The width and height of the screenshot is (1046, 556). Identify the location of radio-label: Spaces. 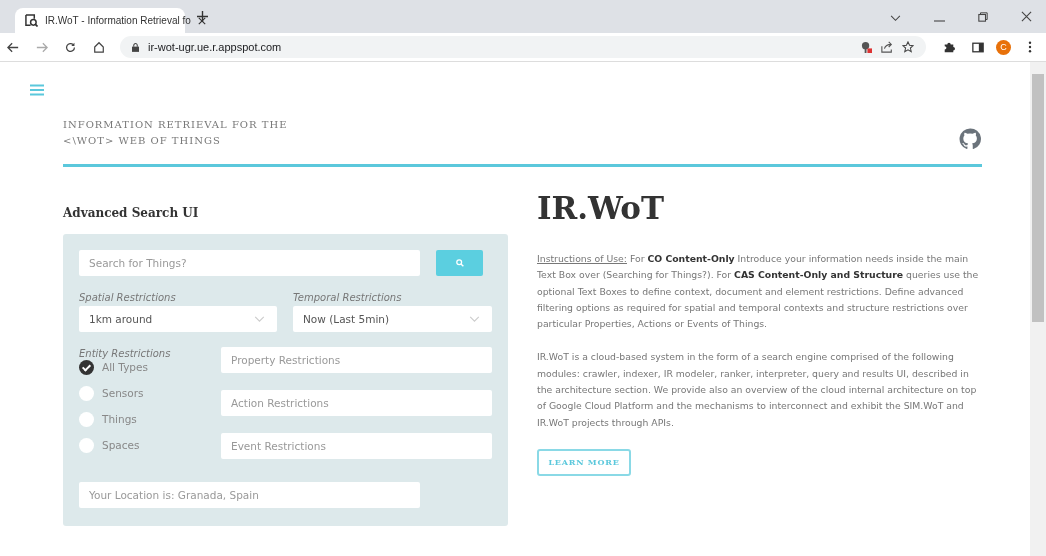
(121, 445).